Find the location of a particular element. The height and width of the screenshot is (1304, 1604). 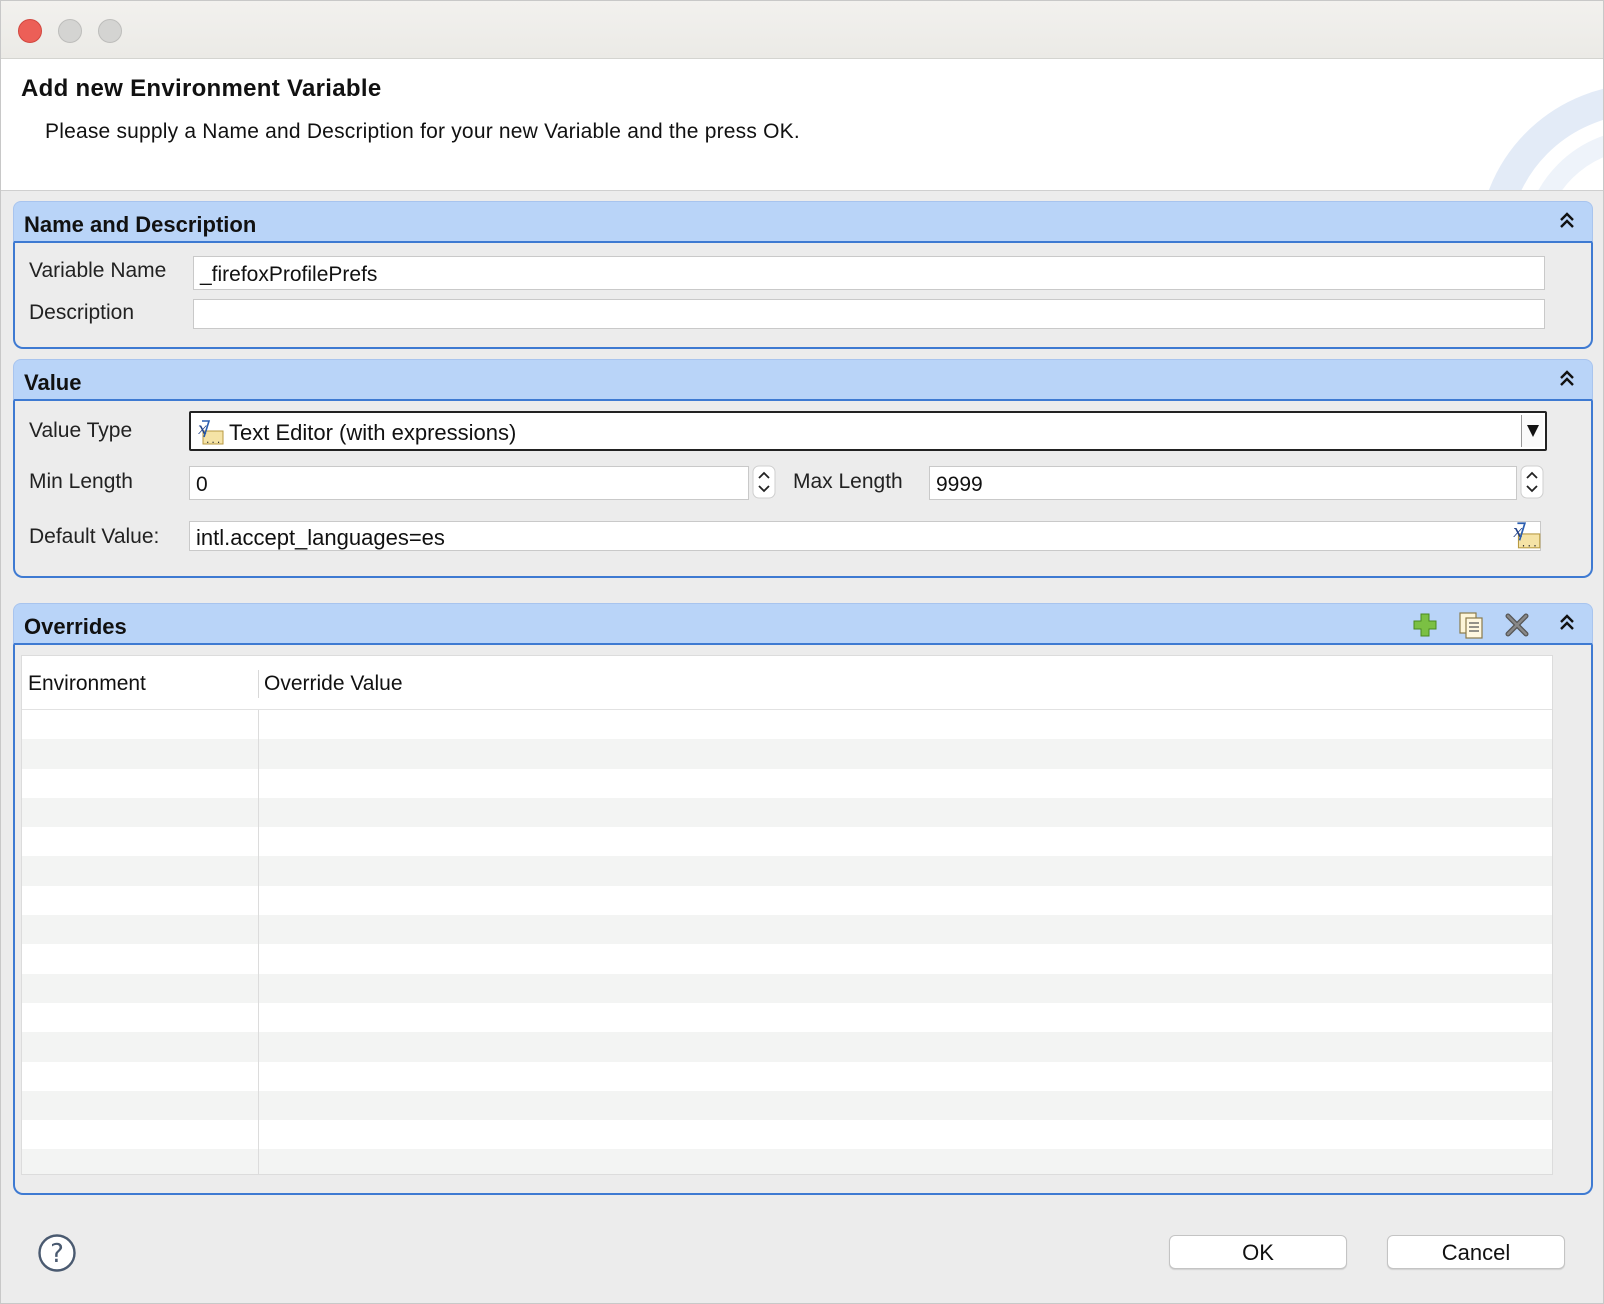

triangle-down-icon is located at coordinates (1533, 431).